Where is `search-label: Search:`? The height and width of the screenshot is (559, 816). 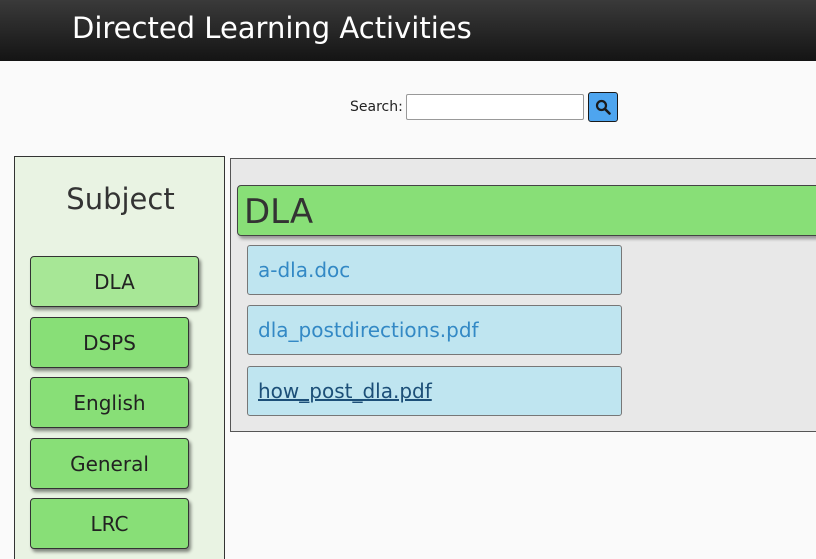
search-label: Search: is located at coordinates (376, 107).